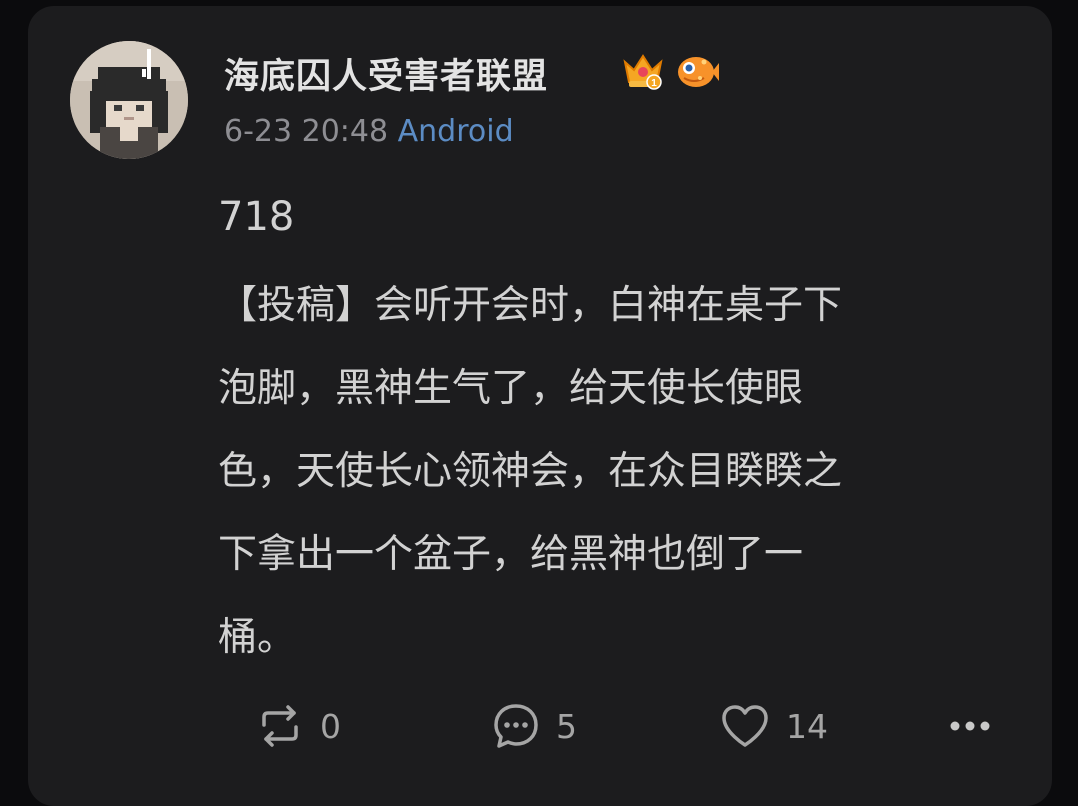  Describe the element at coordinates (456, 131) in the screenshot. I see `device-label: Android` at that location.